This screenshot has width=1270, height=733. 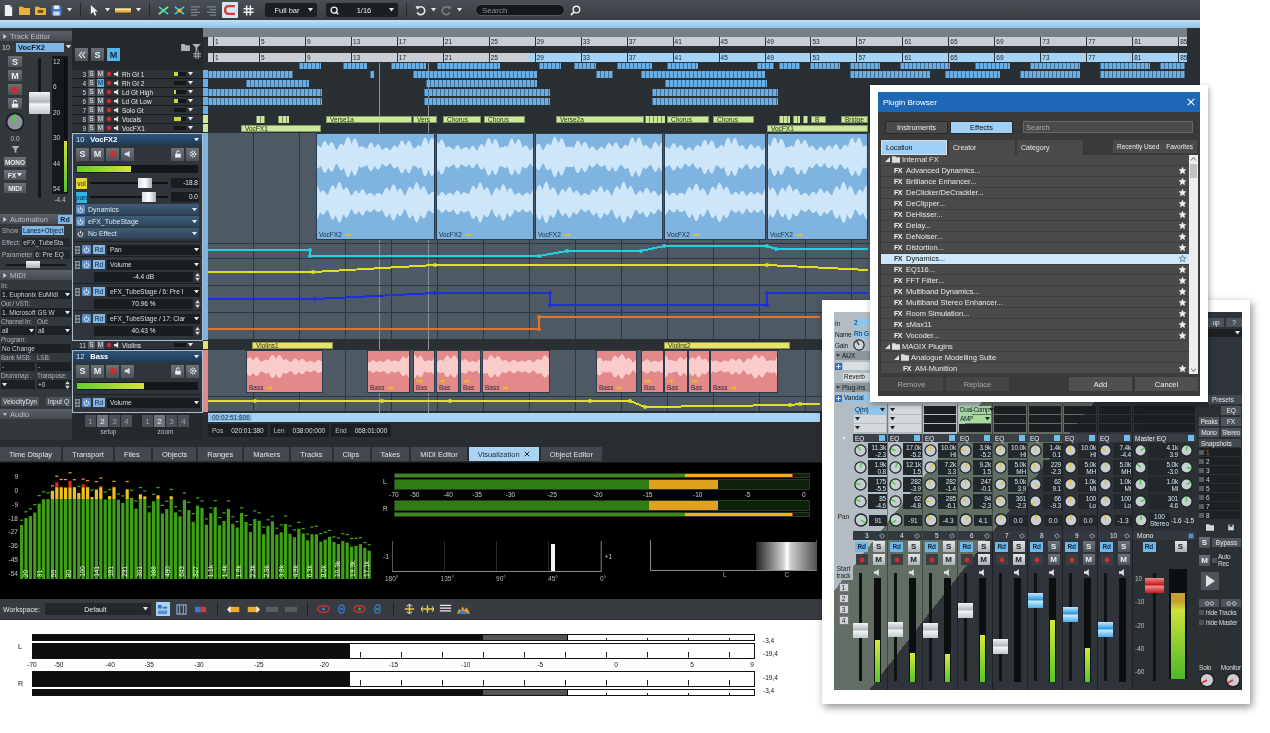 I want to click on close-icon, so click(x=526, y=454).